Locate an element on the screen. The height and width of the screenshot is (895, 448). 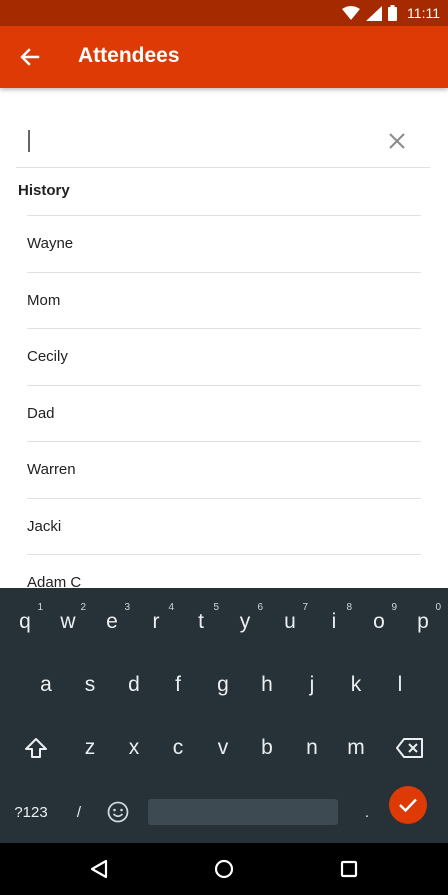
key-p: 0p is located at coordinates (423, 622).